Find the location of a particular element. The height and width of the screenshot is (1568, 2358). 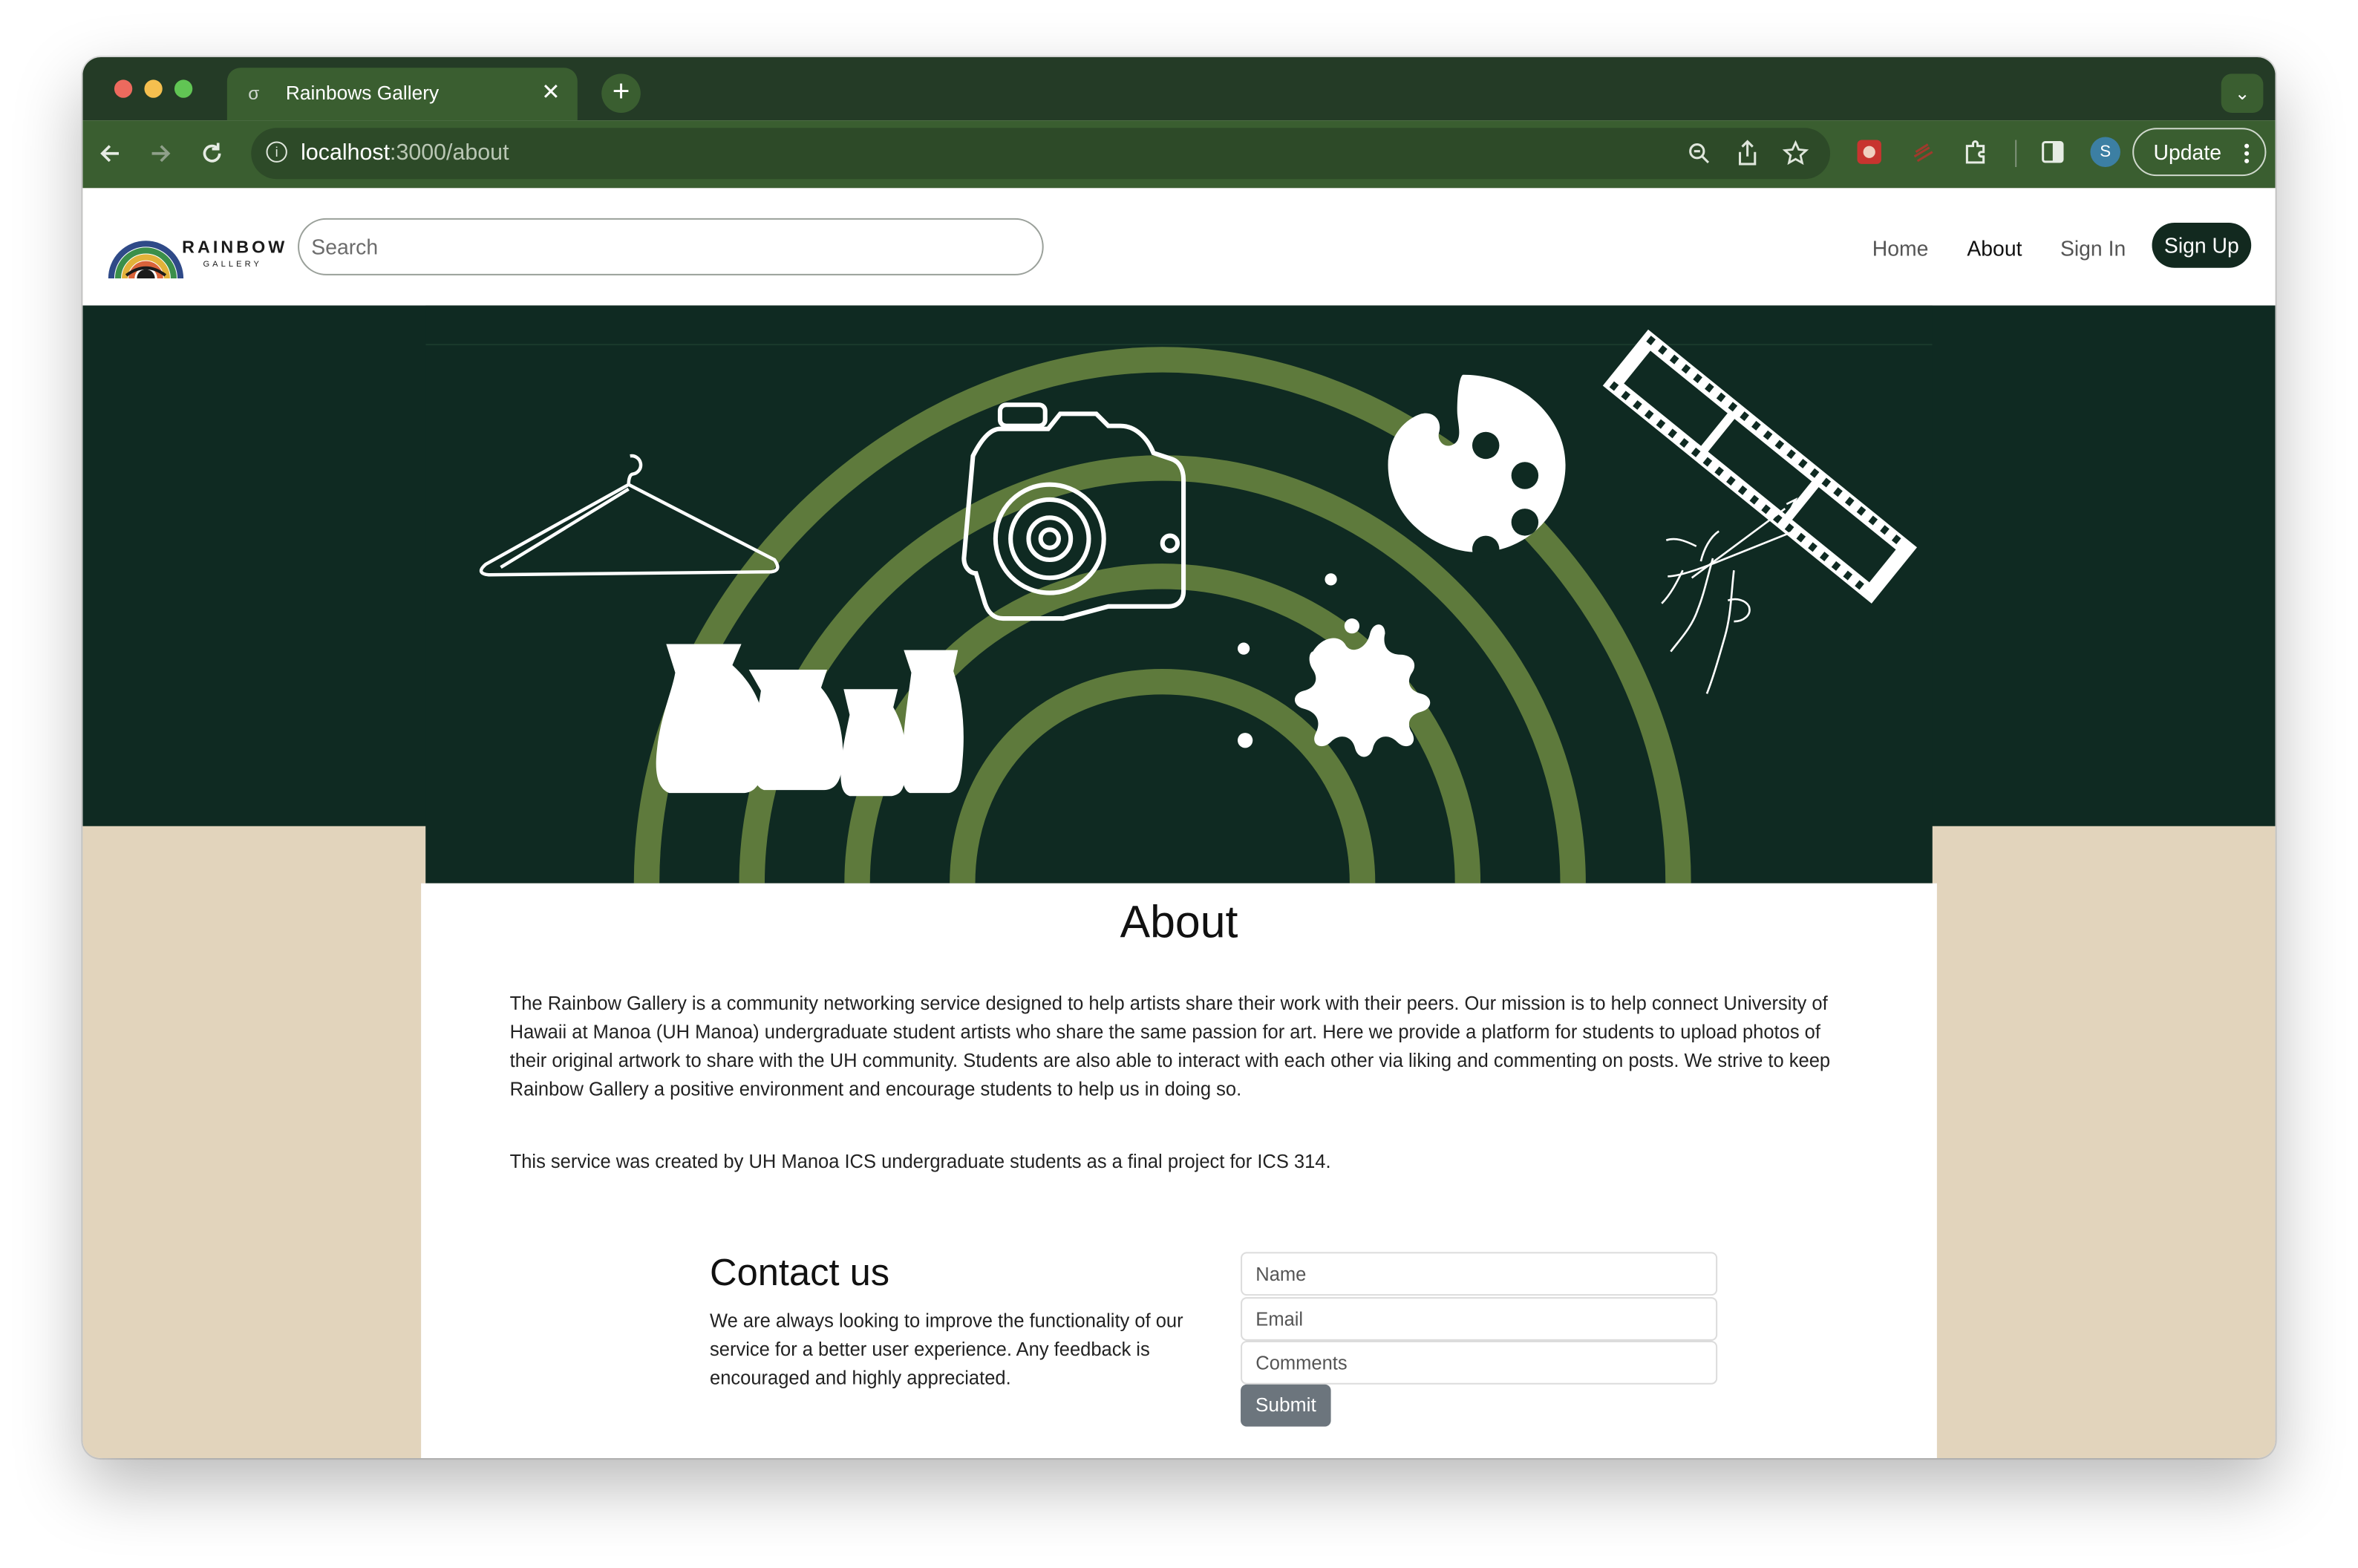

palette-icon is located at coordinates (1477, 463).